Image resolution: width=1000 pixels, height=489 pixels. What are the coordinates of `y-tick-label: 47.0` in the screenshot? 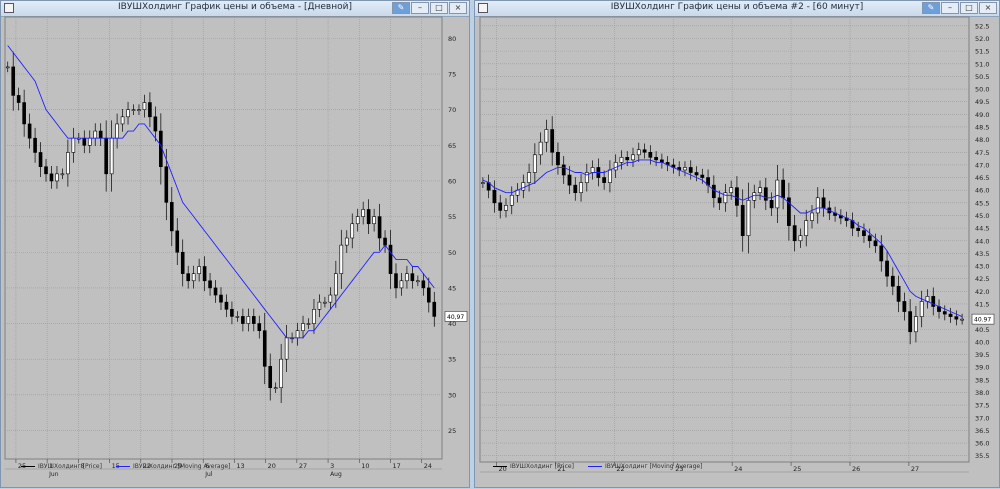 It's located at (982, 165).